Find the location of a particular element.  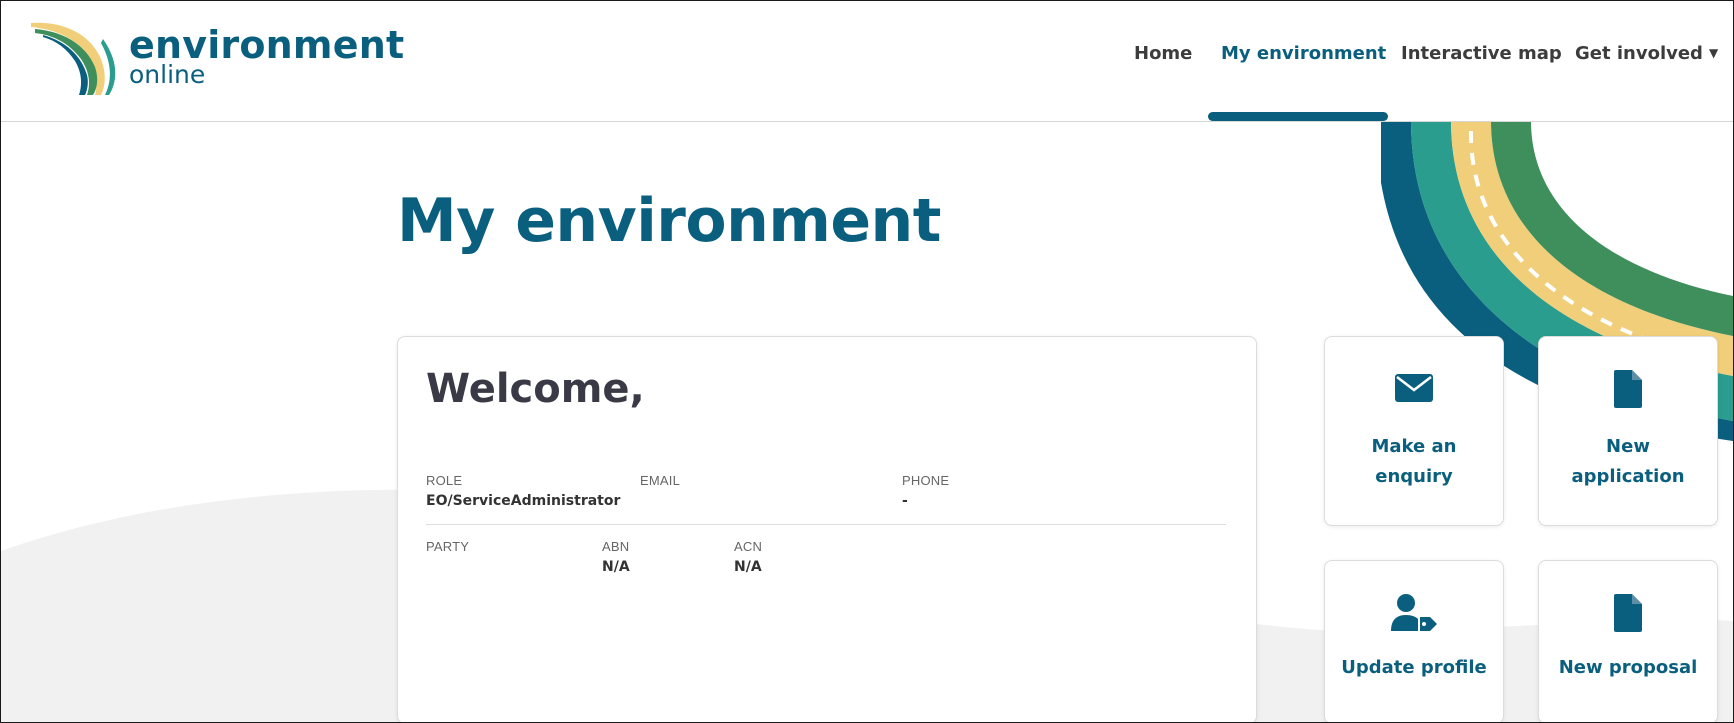

make-enquiry-tile: Make an enquiry is located at coordinates (1414, 431).